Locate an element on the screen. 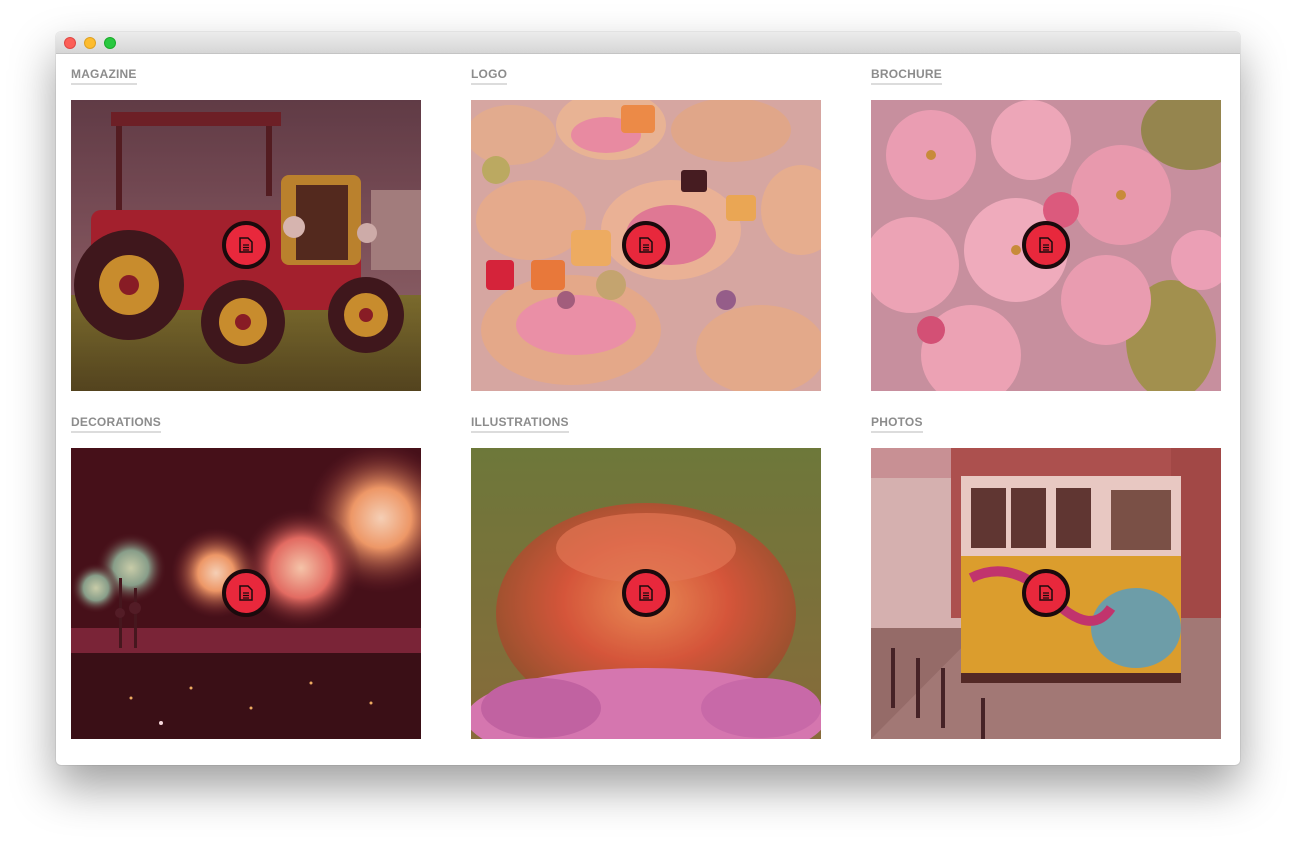 This screenshot has height=845, width=1296. portfolio-item-magazine: MAGAZINE is located at coordinates (246, 228).